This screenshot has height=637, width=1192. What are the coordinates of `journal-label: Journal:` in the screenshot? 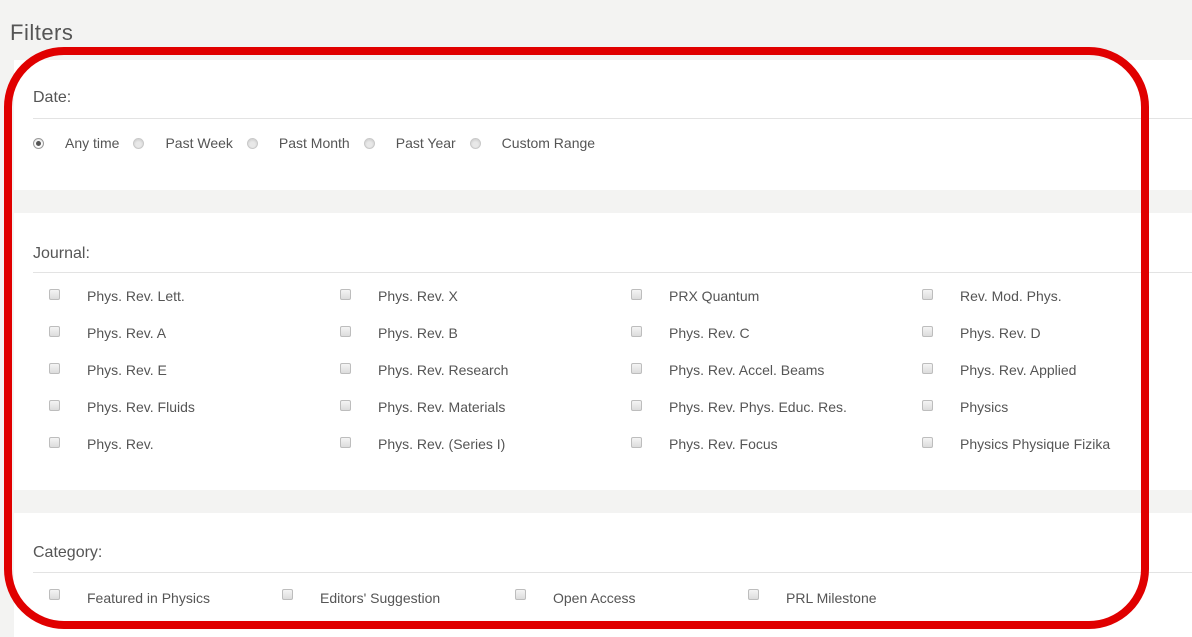 It's located at (61, 253).